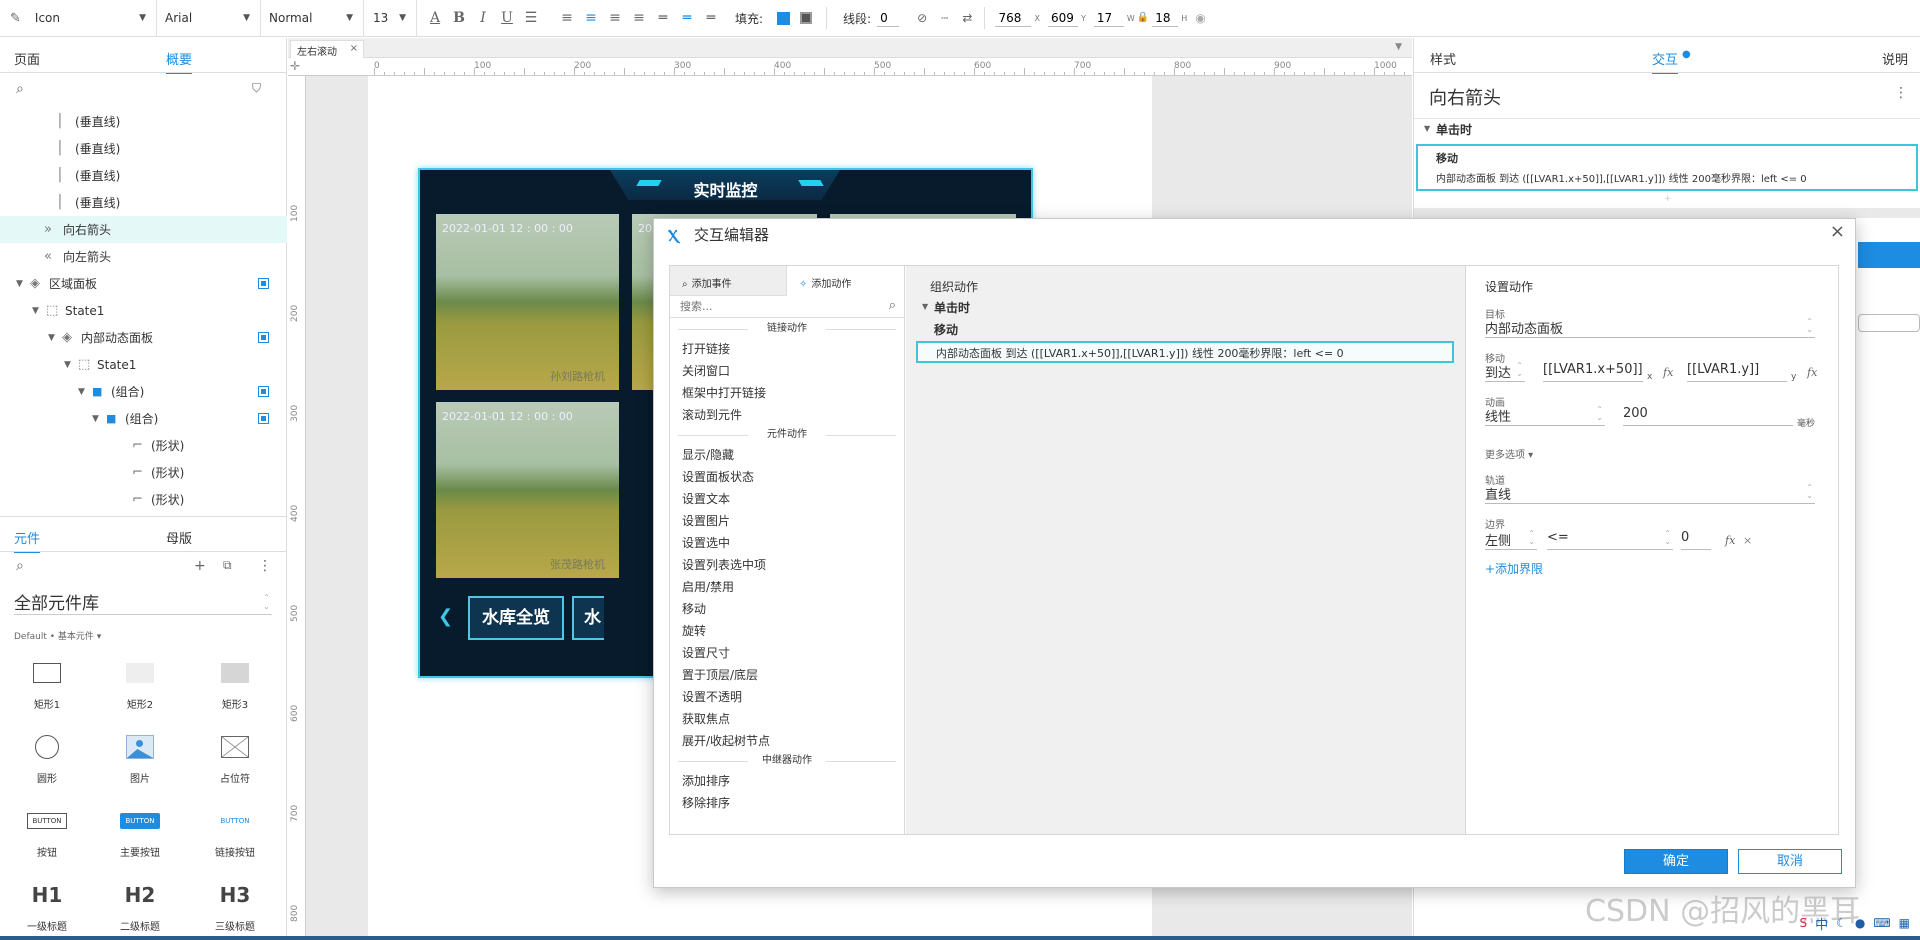 This screenshot has width=1920, height=940. What do you see at coordinates (1665, 61) in the screenshot?
I see `tab-interactions: 交互` at bounding box center [1665, 61].